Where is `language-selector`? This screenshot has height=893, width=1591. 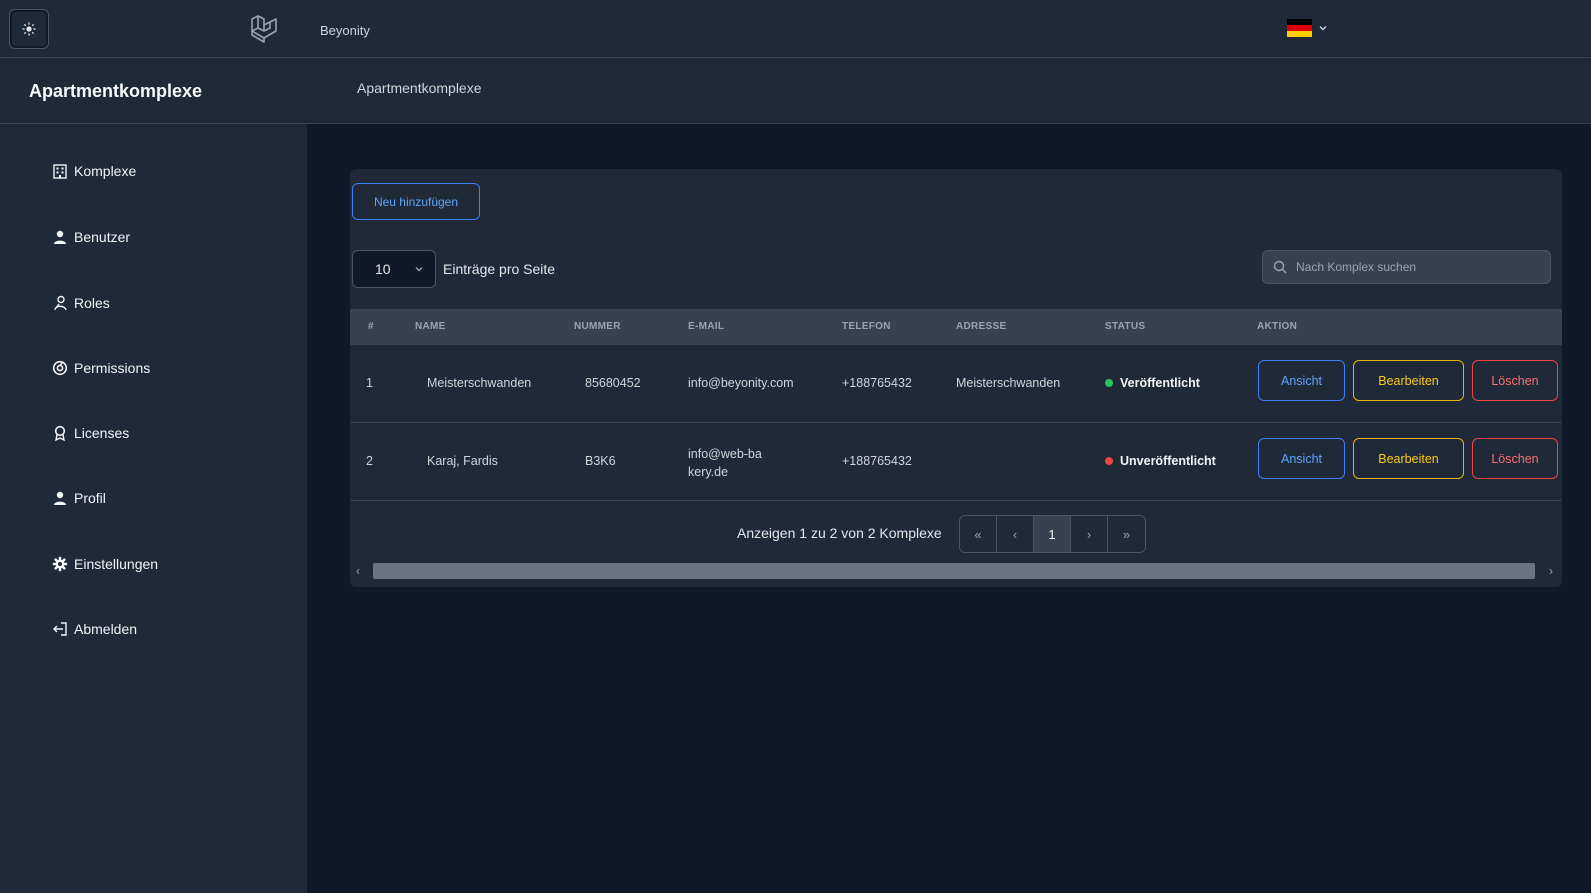 language-selector is located at coordinates (1307, 28).